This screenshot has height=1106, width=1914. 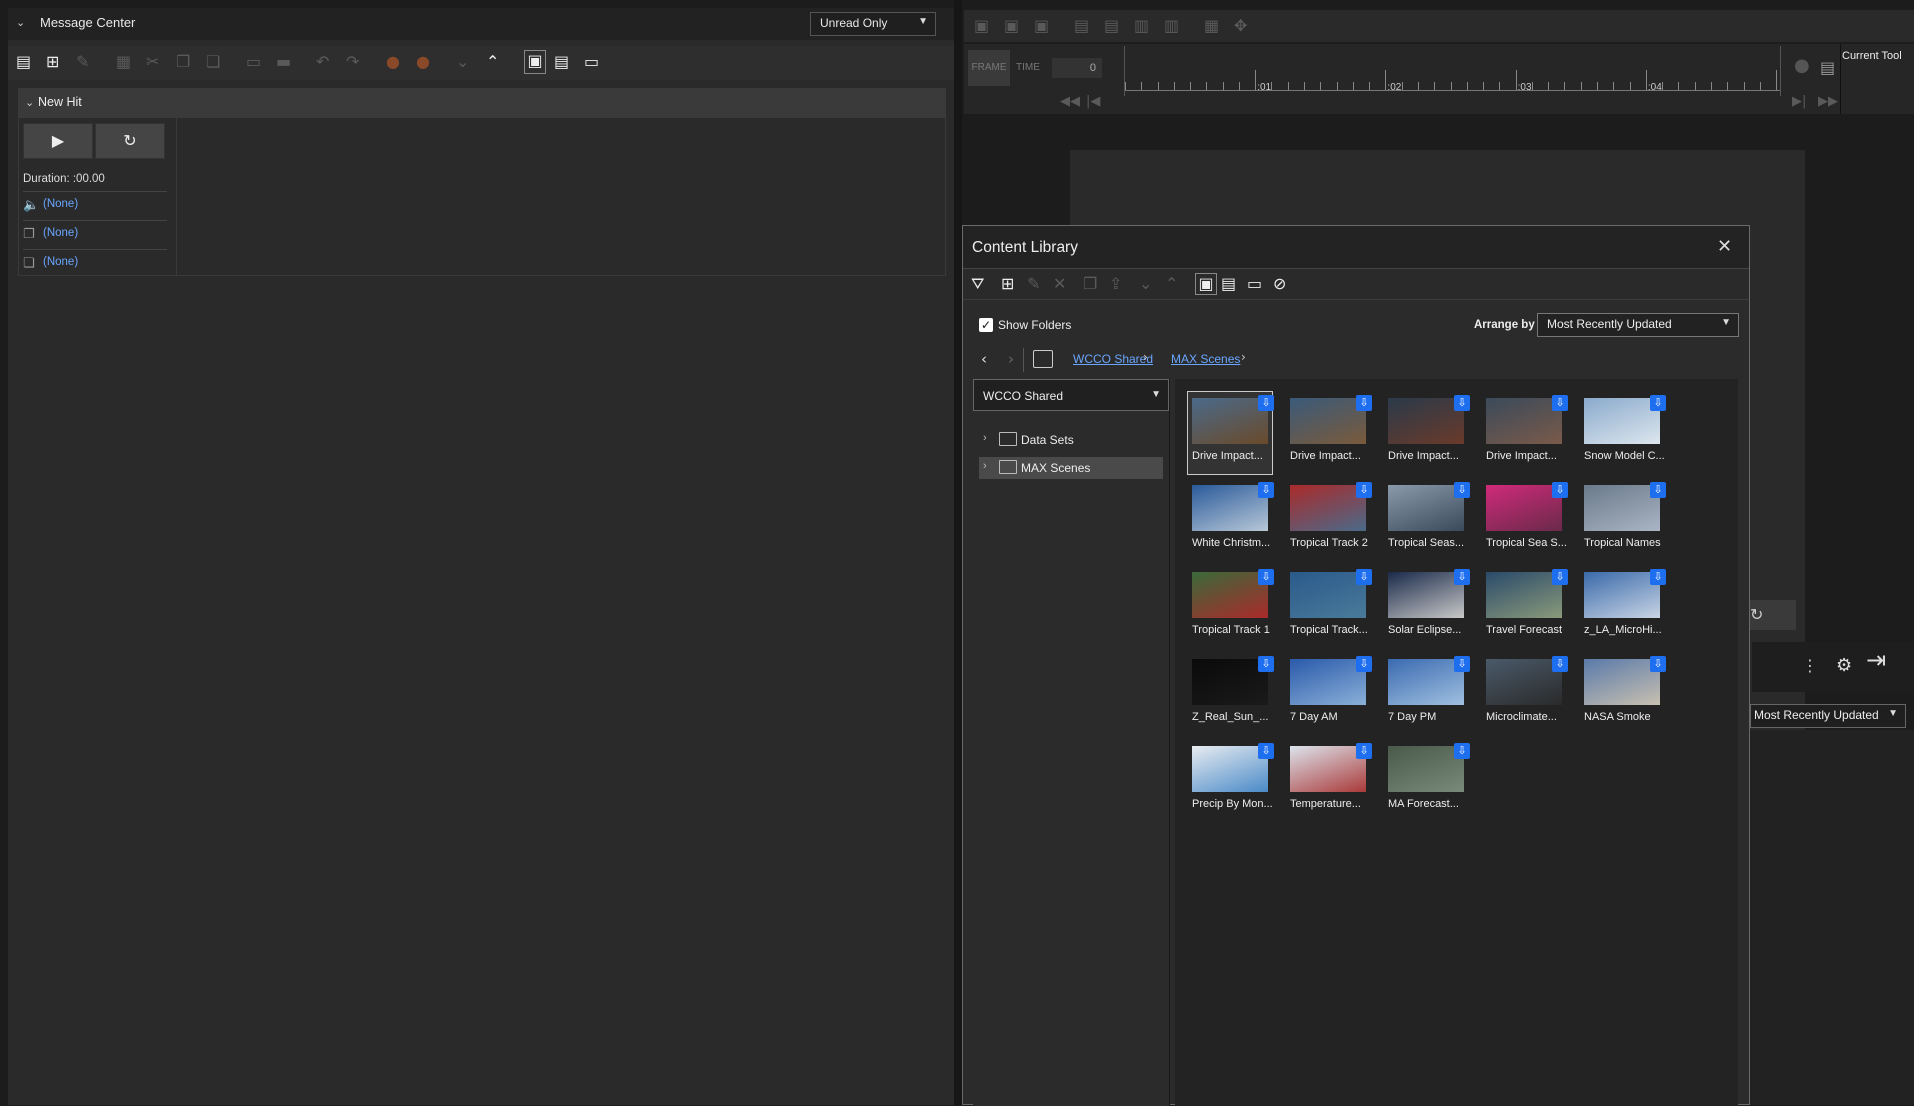 What do you see at coordinates (60, 233) in the screenshot?
I see `copy-row-value: (None)` at bounding box center [60, 233].